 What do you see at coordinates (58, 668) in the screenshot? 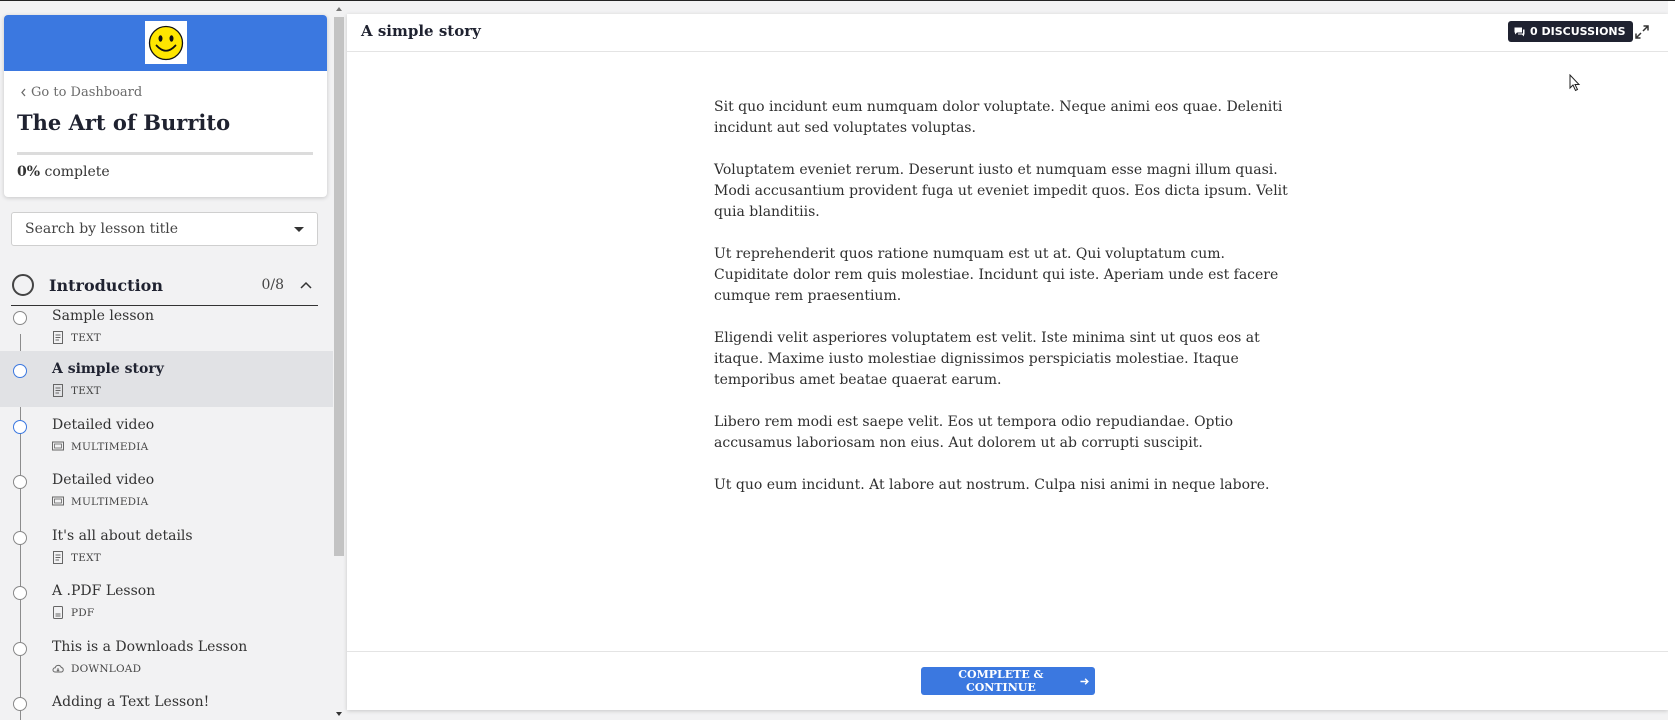
I see `cloud-download-icon` at bounding box center [58, 668].